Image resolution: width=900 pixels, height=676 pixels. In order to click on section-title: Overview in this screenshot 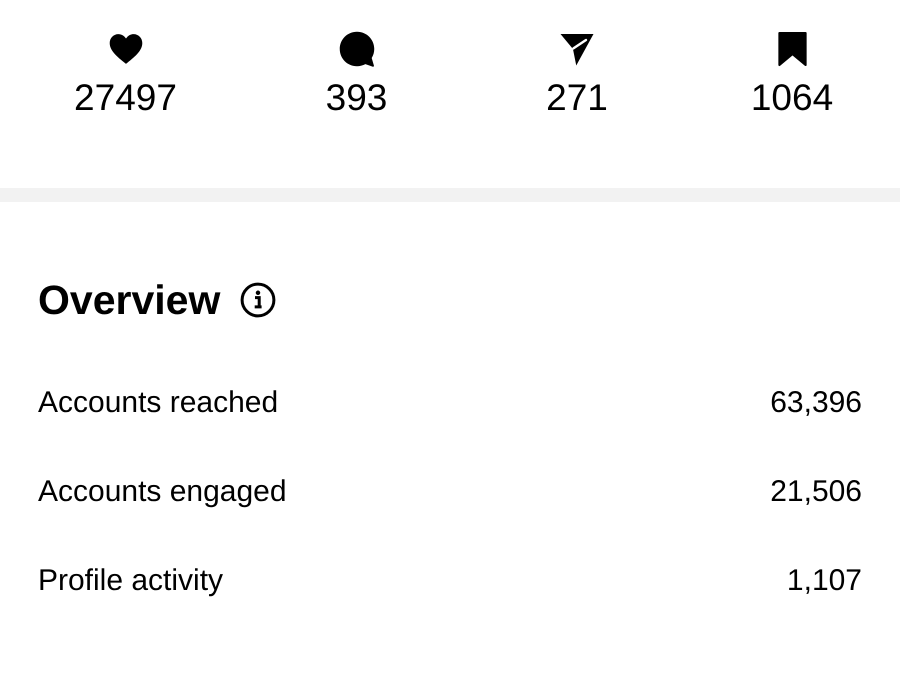, I will do `click(129, 300)`.